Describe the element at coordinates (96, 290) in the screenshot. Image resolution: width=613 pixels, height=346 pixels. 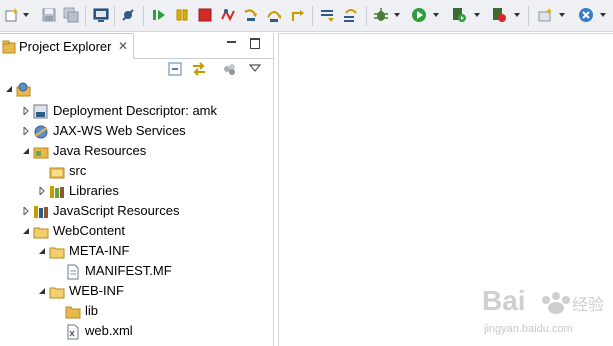
I see `tree-label-web-inf: WEB-INF` at that location.